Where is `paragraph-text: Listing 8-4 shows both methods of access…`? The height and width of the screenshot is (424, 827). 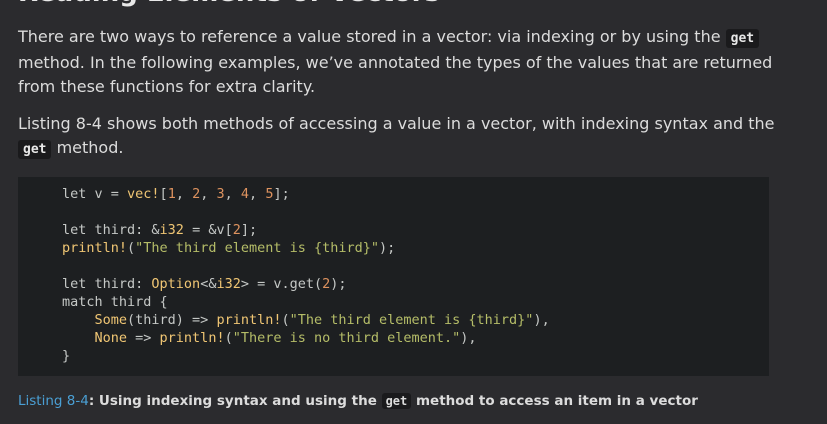
paragraph-text: Listing 8-4 shows both methods of access… is located at coordinates (396, 123).